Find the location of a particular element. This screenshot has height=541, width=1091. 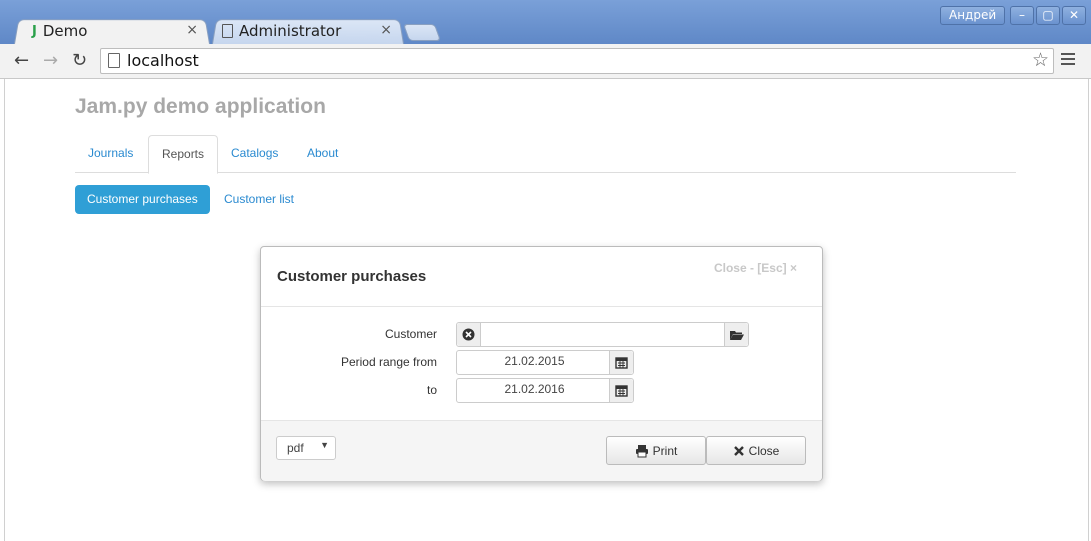

minimize-icon: – is located at coordinates (1022, 15).